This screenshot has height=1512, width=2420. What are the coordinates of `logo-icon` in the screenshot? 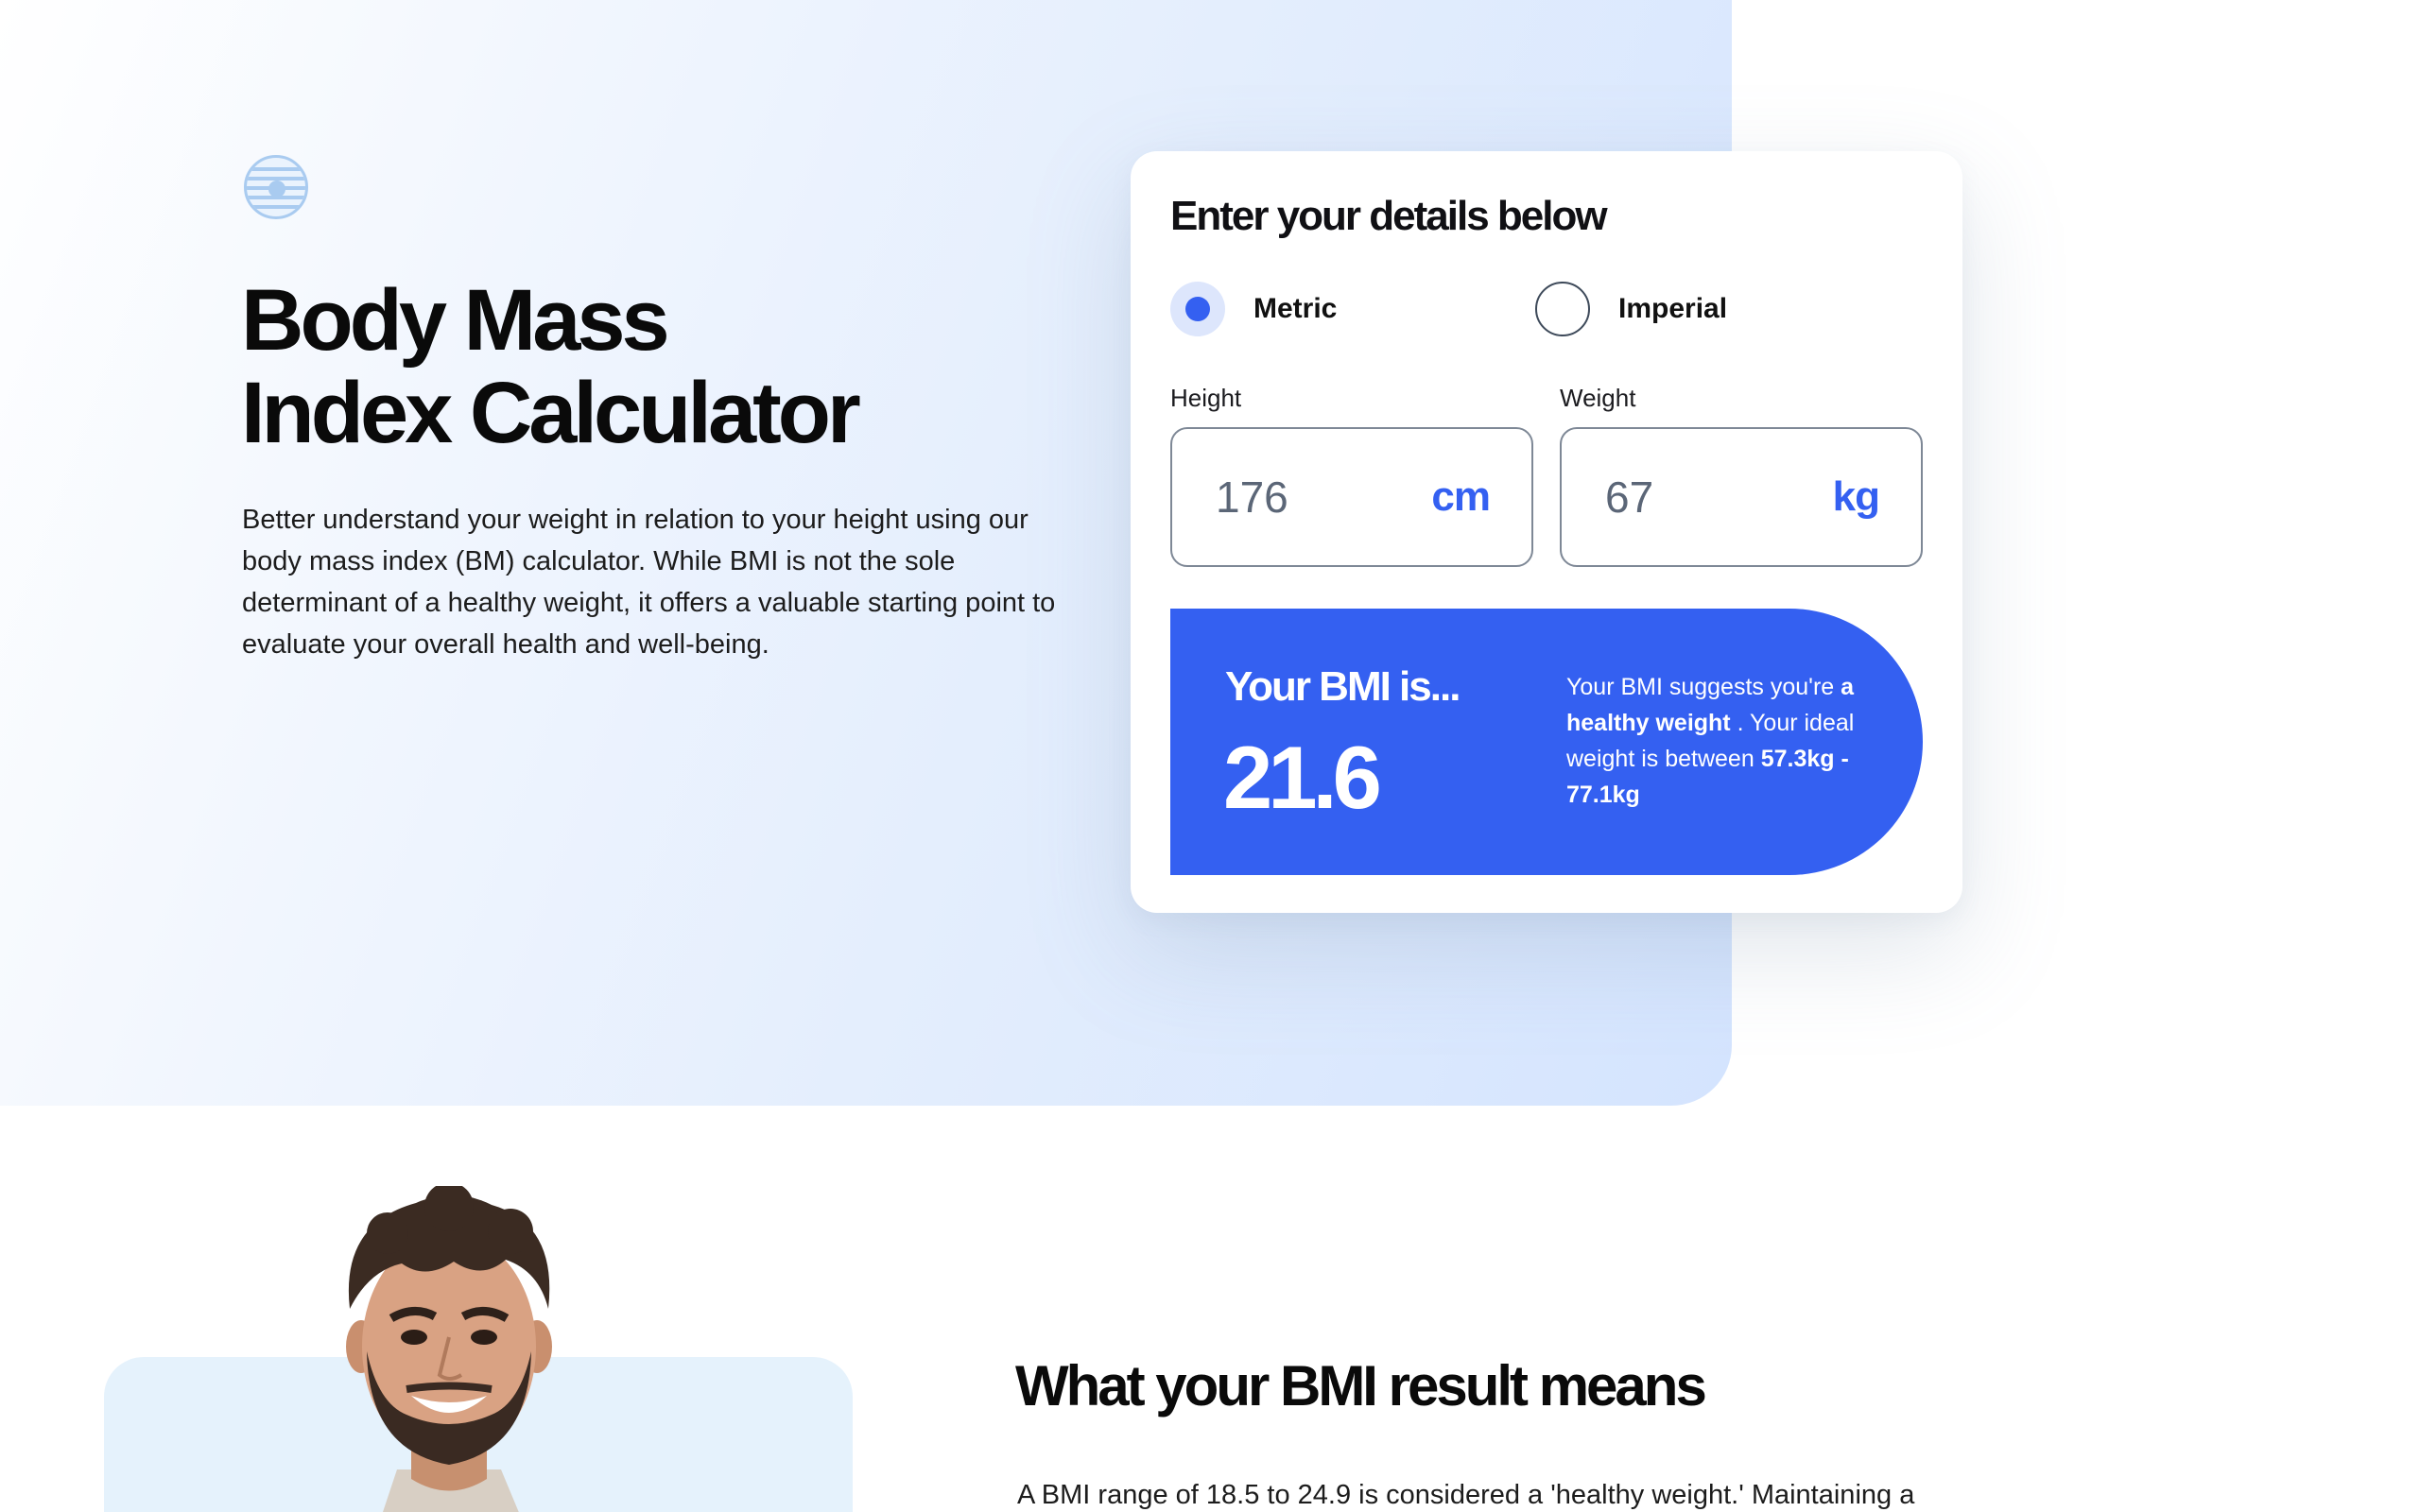 It's located at (276, 187).